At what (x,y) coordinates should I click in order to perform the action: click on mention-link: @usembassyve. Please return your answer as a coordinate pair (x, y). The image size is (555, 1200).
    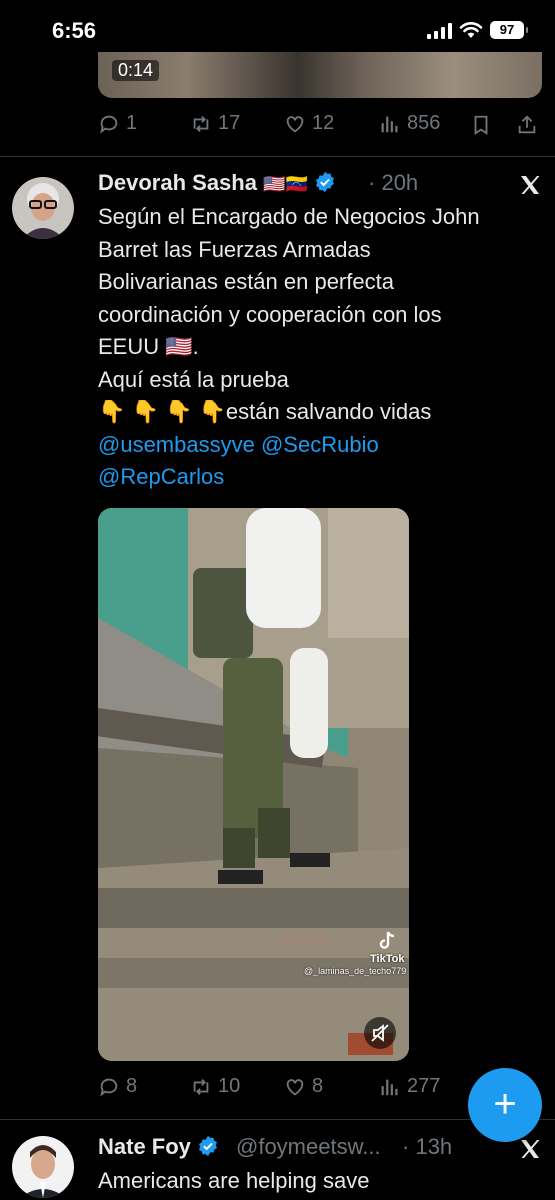
    Looking at the image, I should click on (176, 444).